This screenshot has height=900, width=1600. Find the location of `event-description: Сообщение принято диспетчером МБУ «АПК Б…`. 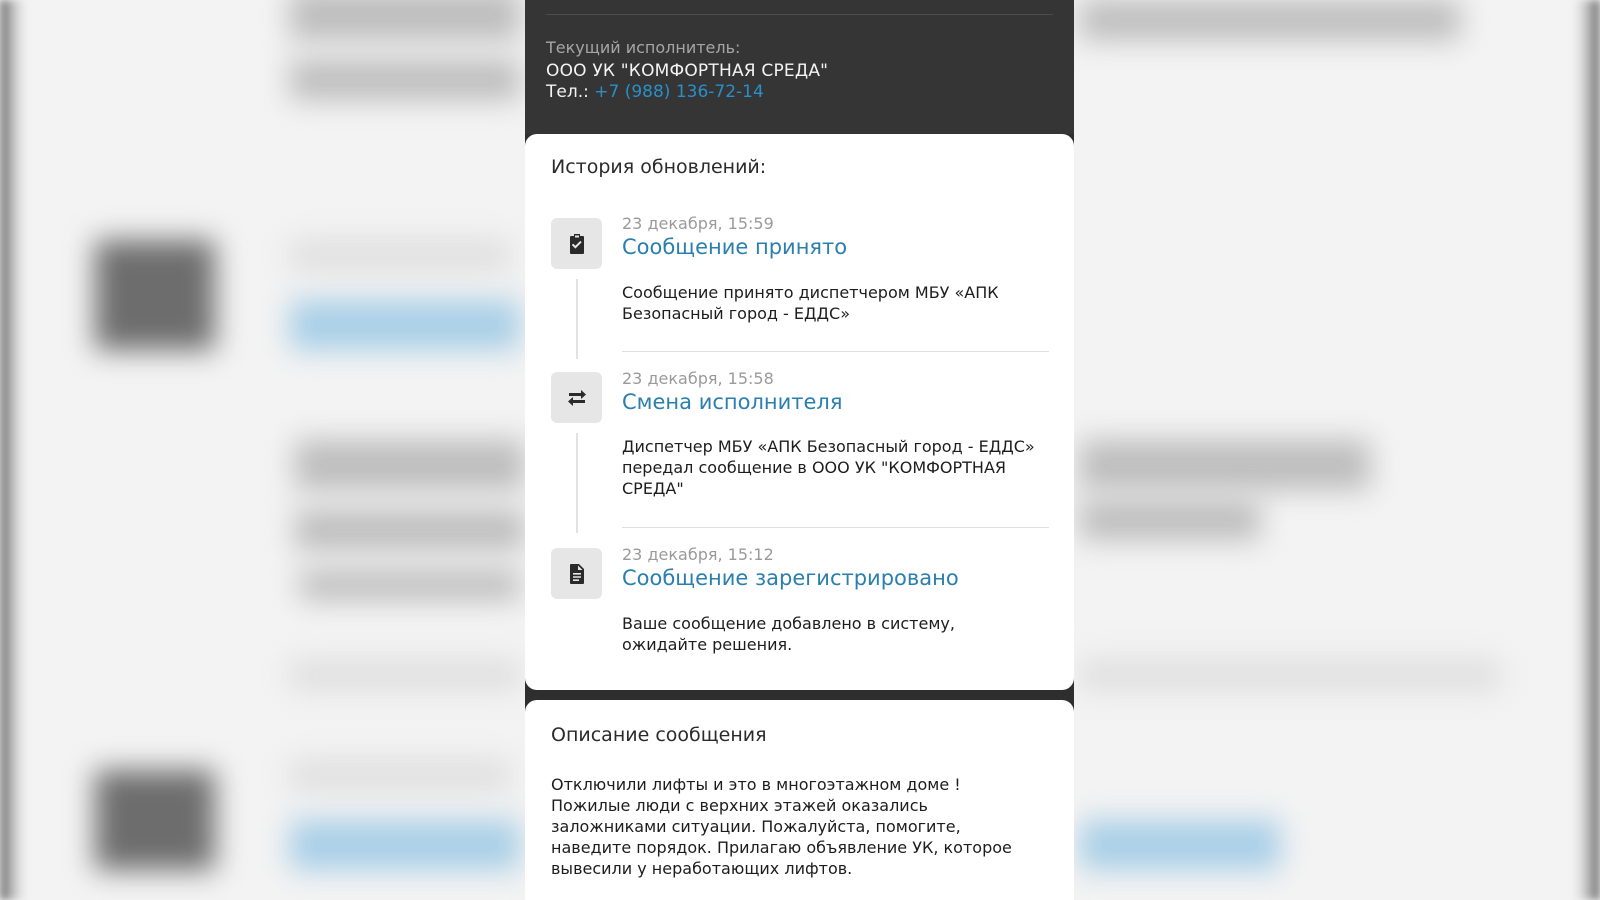

event-description: Сообщение принято диспетчером МБУ «АПК Б… is located at coordinates (810, 303).